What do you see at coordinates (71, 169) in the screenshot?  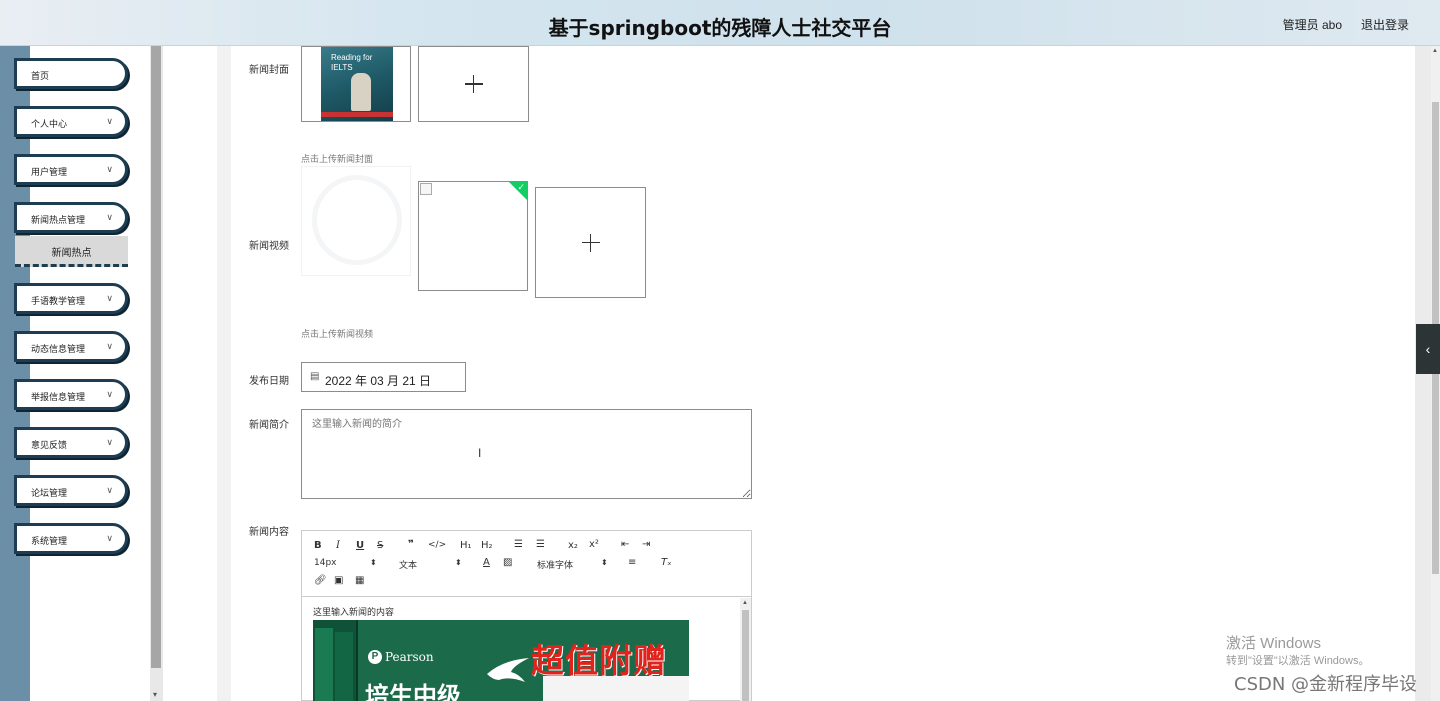 I see `sidebar-item-user-management: 用户管理 ∨` at bounding box center [71, 169].